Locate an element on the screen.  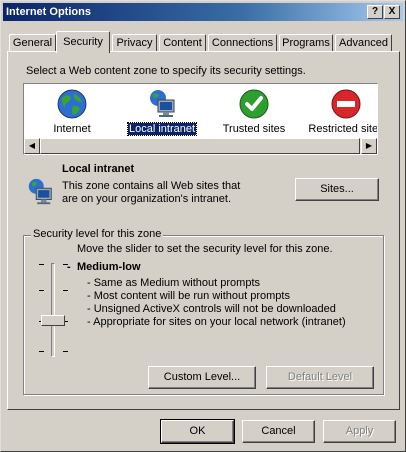
title-bar: Internet Options ? X is located at coordinates (203, 12).